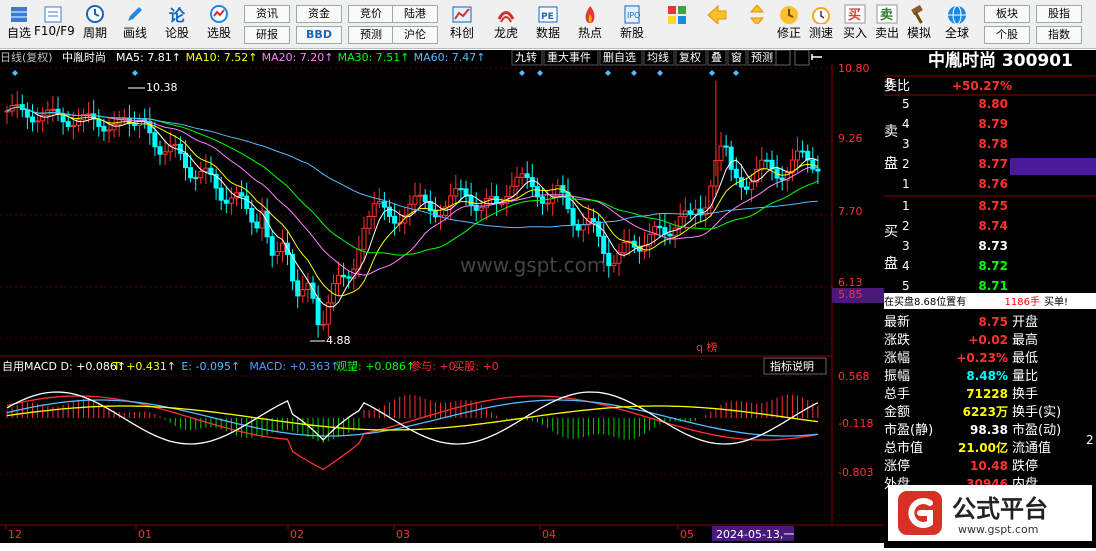 The image size is (1096, 551). Describe the element at coordinates (319, 35) in the screenshot. I see `toolbar-btn-BBD: BBD` at that location.